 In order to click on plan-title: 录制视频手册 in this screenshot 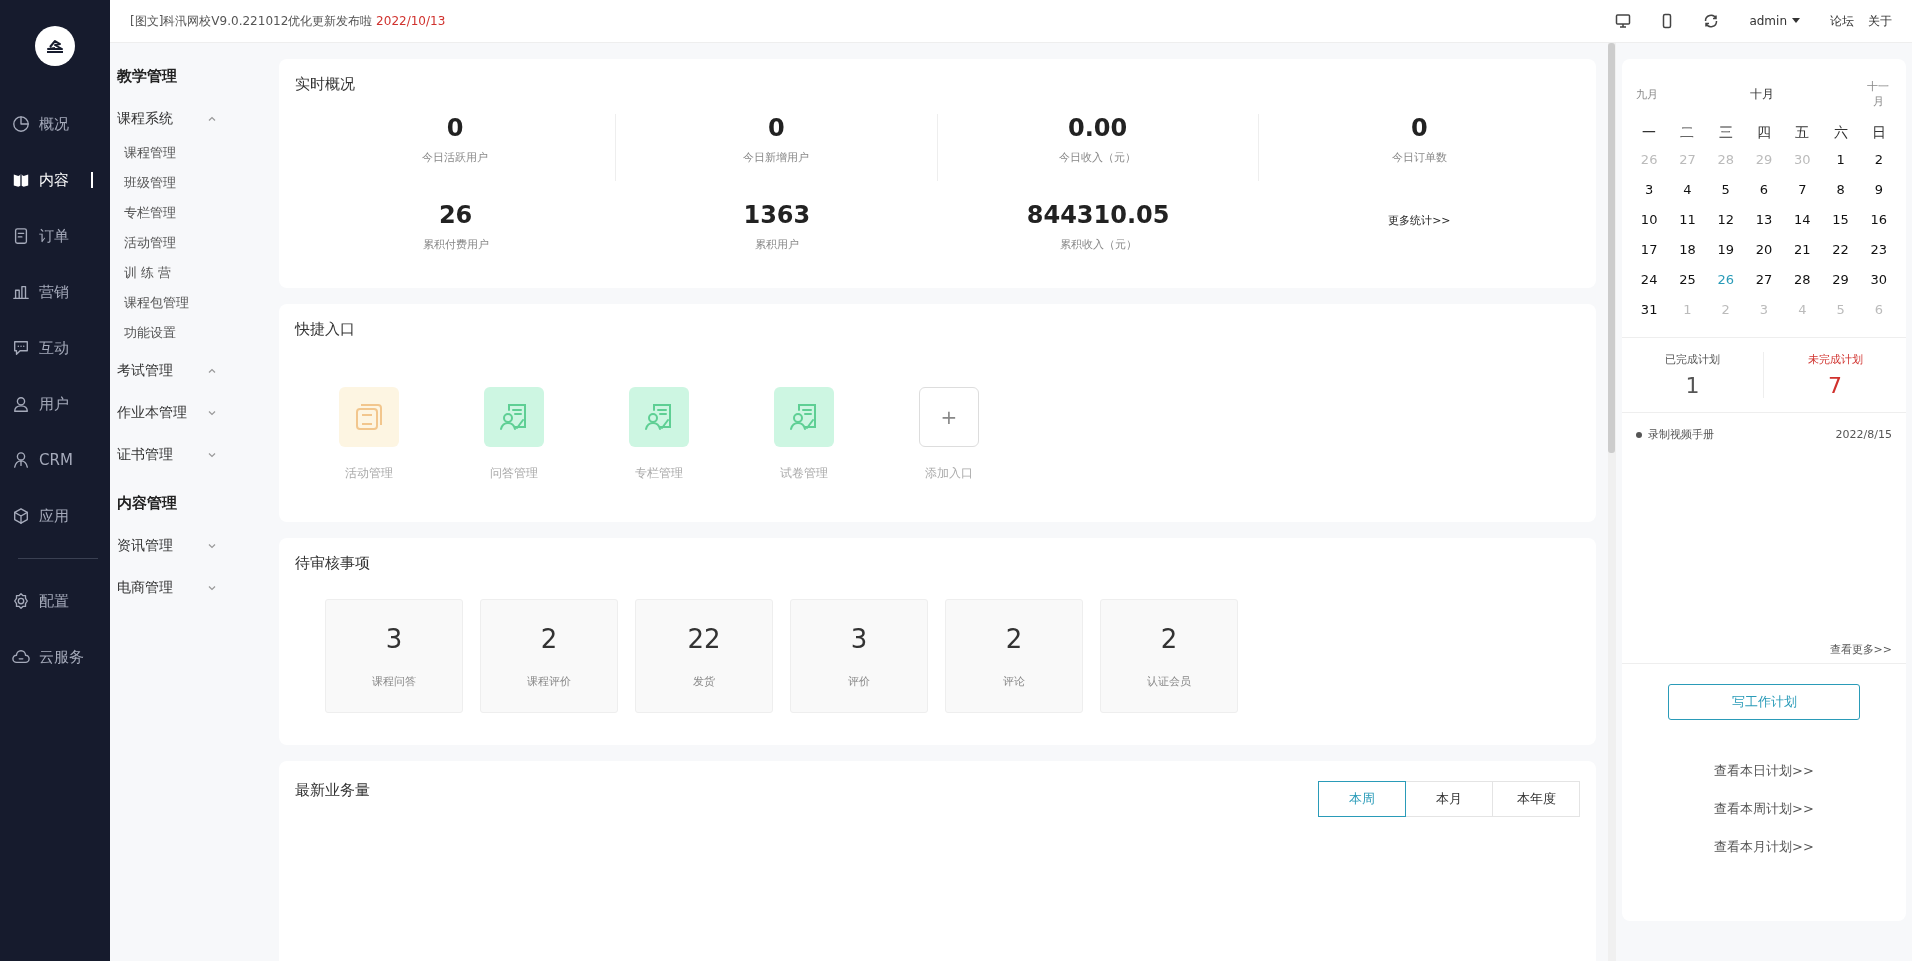, I will do `click(1681, 434)`.